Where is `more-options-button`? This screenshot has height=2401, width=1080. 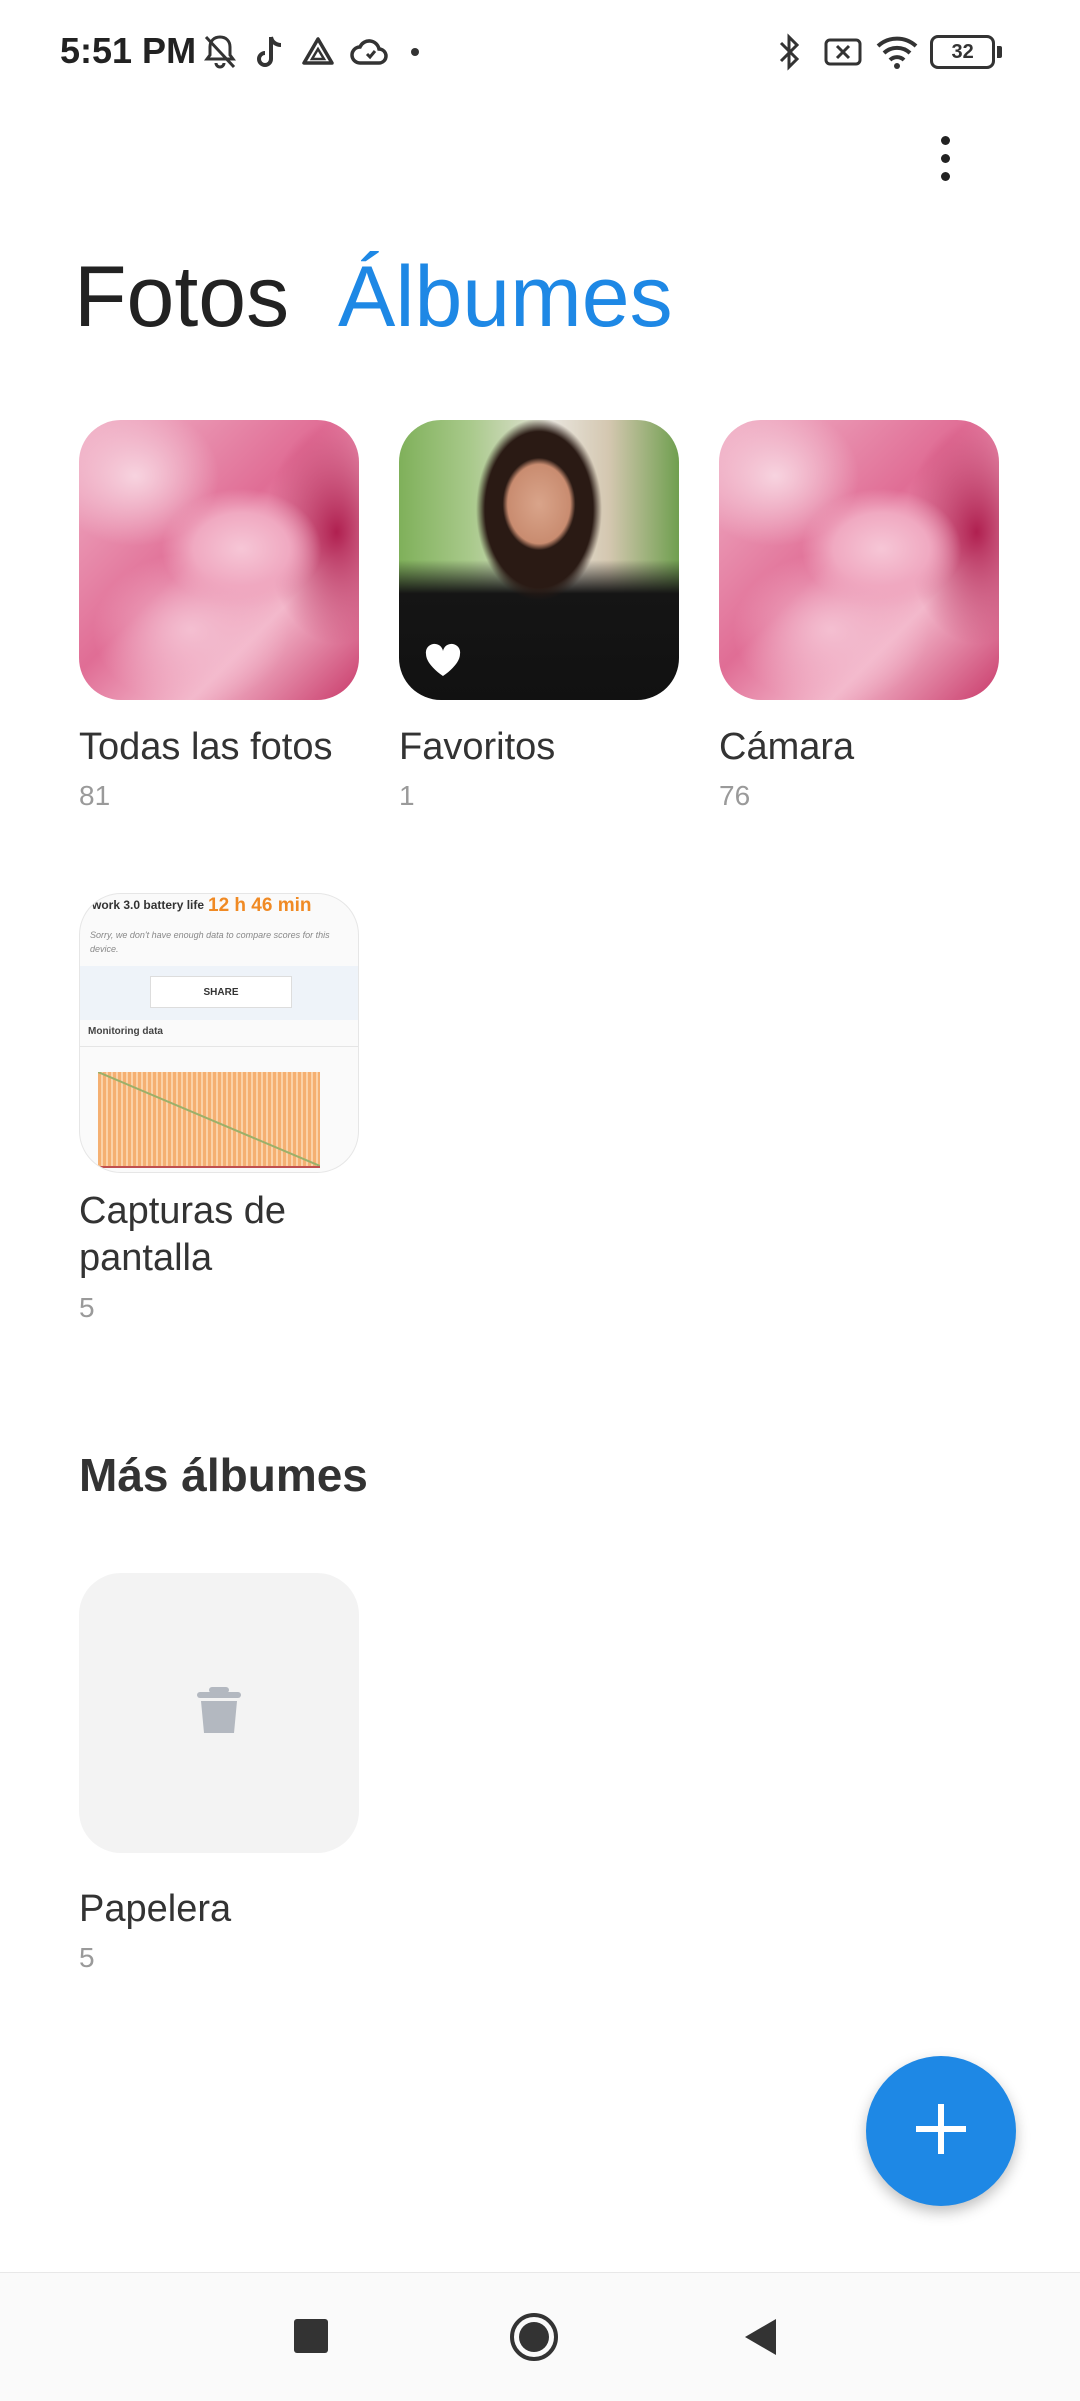 more-options-button is located at coordinates (945, 158).